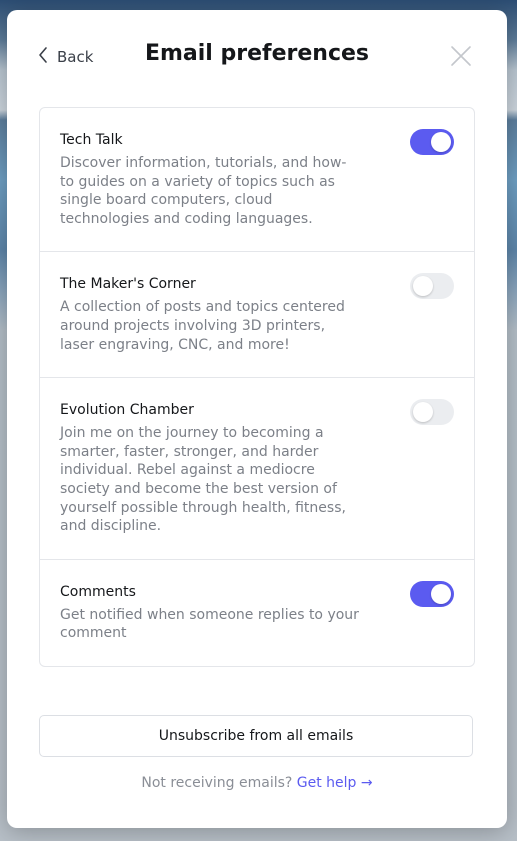 Image resolution: width=517 pixels, height=841 pixels. I want to click on help-line: Not receiving emails? Get help →, so click(257, 783).